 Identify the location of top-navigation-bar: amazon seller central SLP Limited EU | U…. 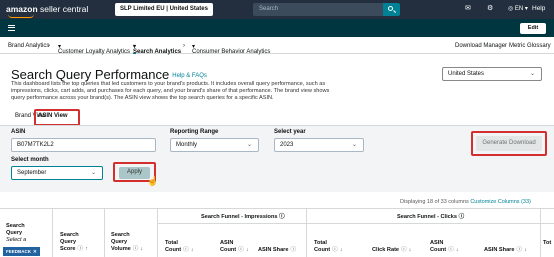
(277, 9).